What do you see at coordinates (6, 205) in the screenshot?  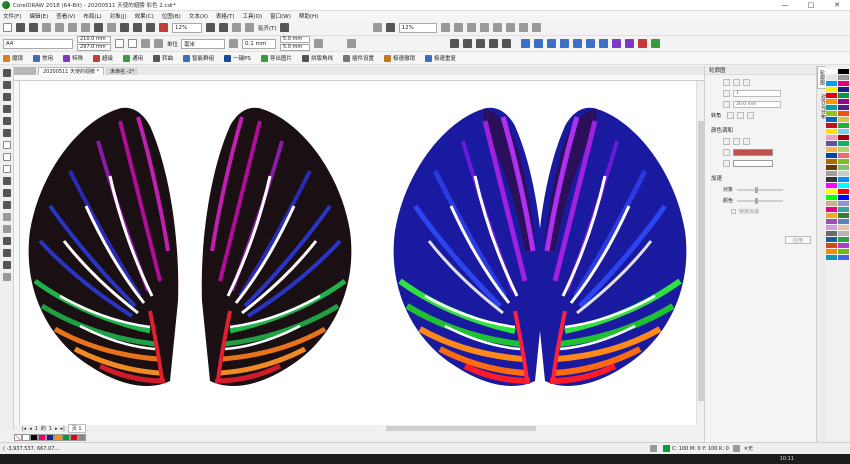 I see `connector-tool-icon` at bounding box center [6, 205].